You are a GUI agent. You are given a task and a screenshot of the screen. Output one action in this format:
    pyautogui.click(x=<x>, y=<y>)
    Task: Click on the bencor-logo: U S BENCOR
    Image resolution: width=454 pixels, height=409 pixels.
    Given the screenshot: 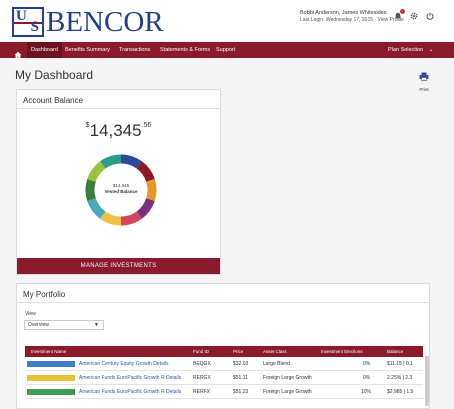 What is the action you would take?
    pyautogui.click(x=88, y=22)
    